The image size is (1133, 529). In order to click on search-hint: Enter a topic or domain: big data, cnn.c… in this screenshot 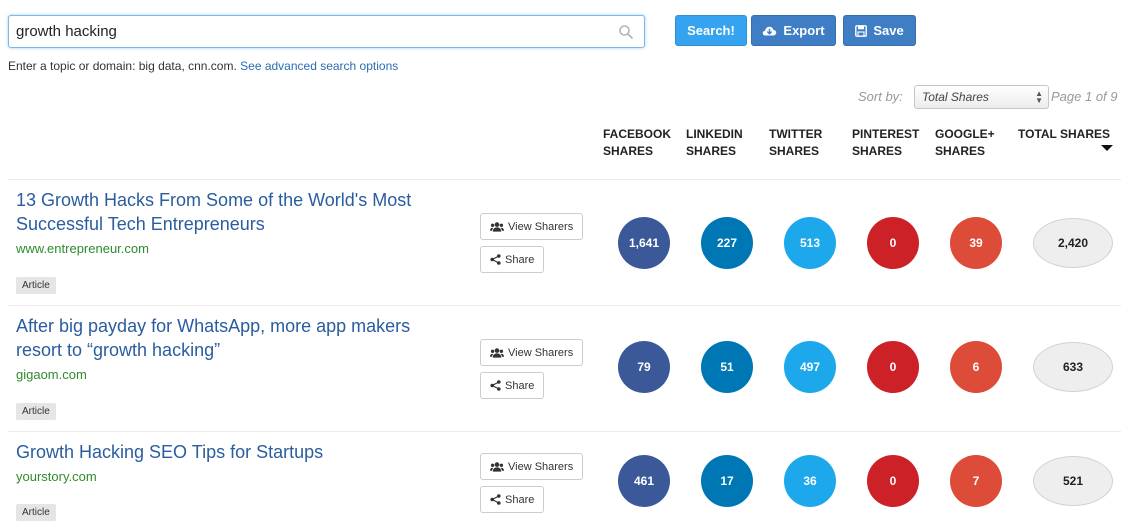, I will do `click(203, 66)`.